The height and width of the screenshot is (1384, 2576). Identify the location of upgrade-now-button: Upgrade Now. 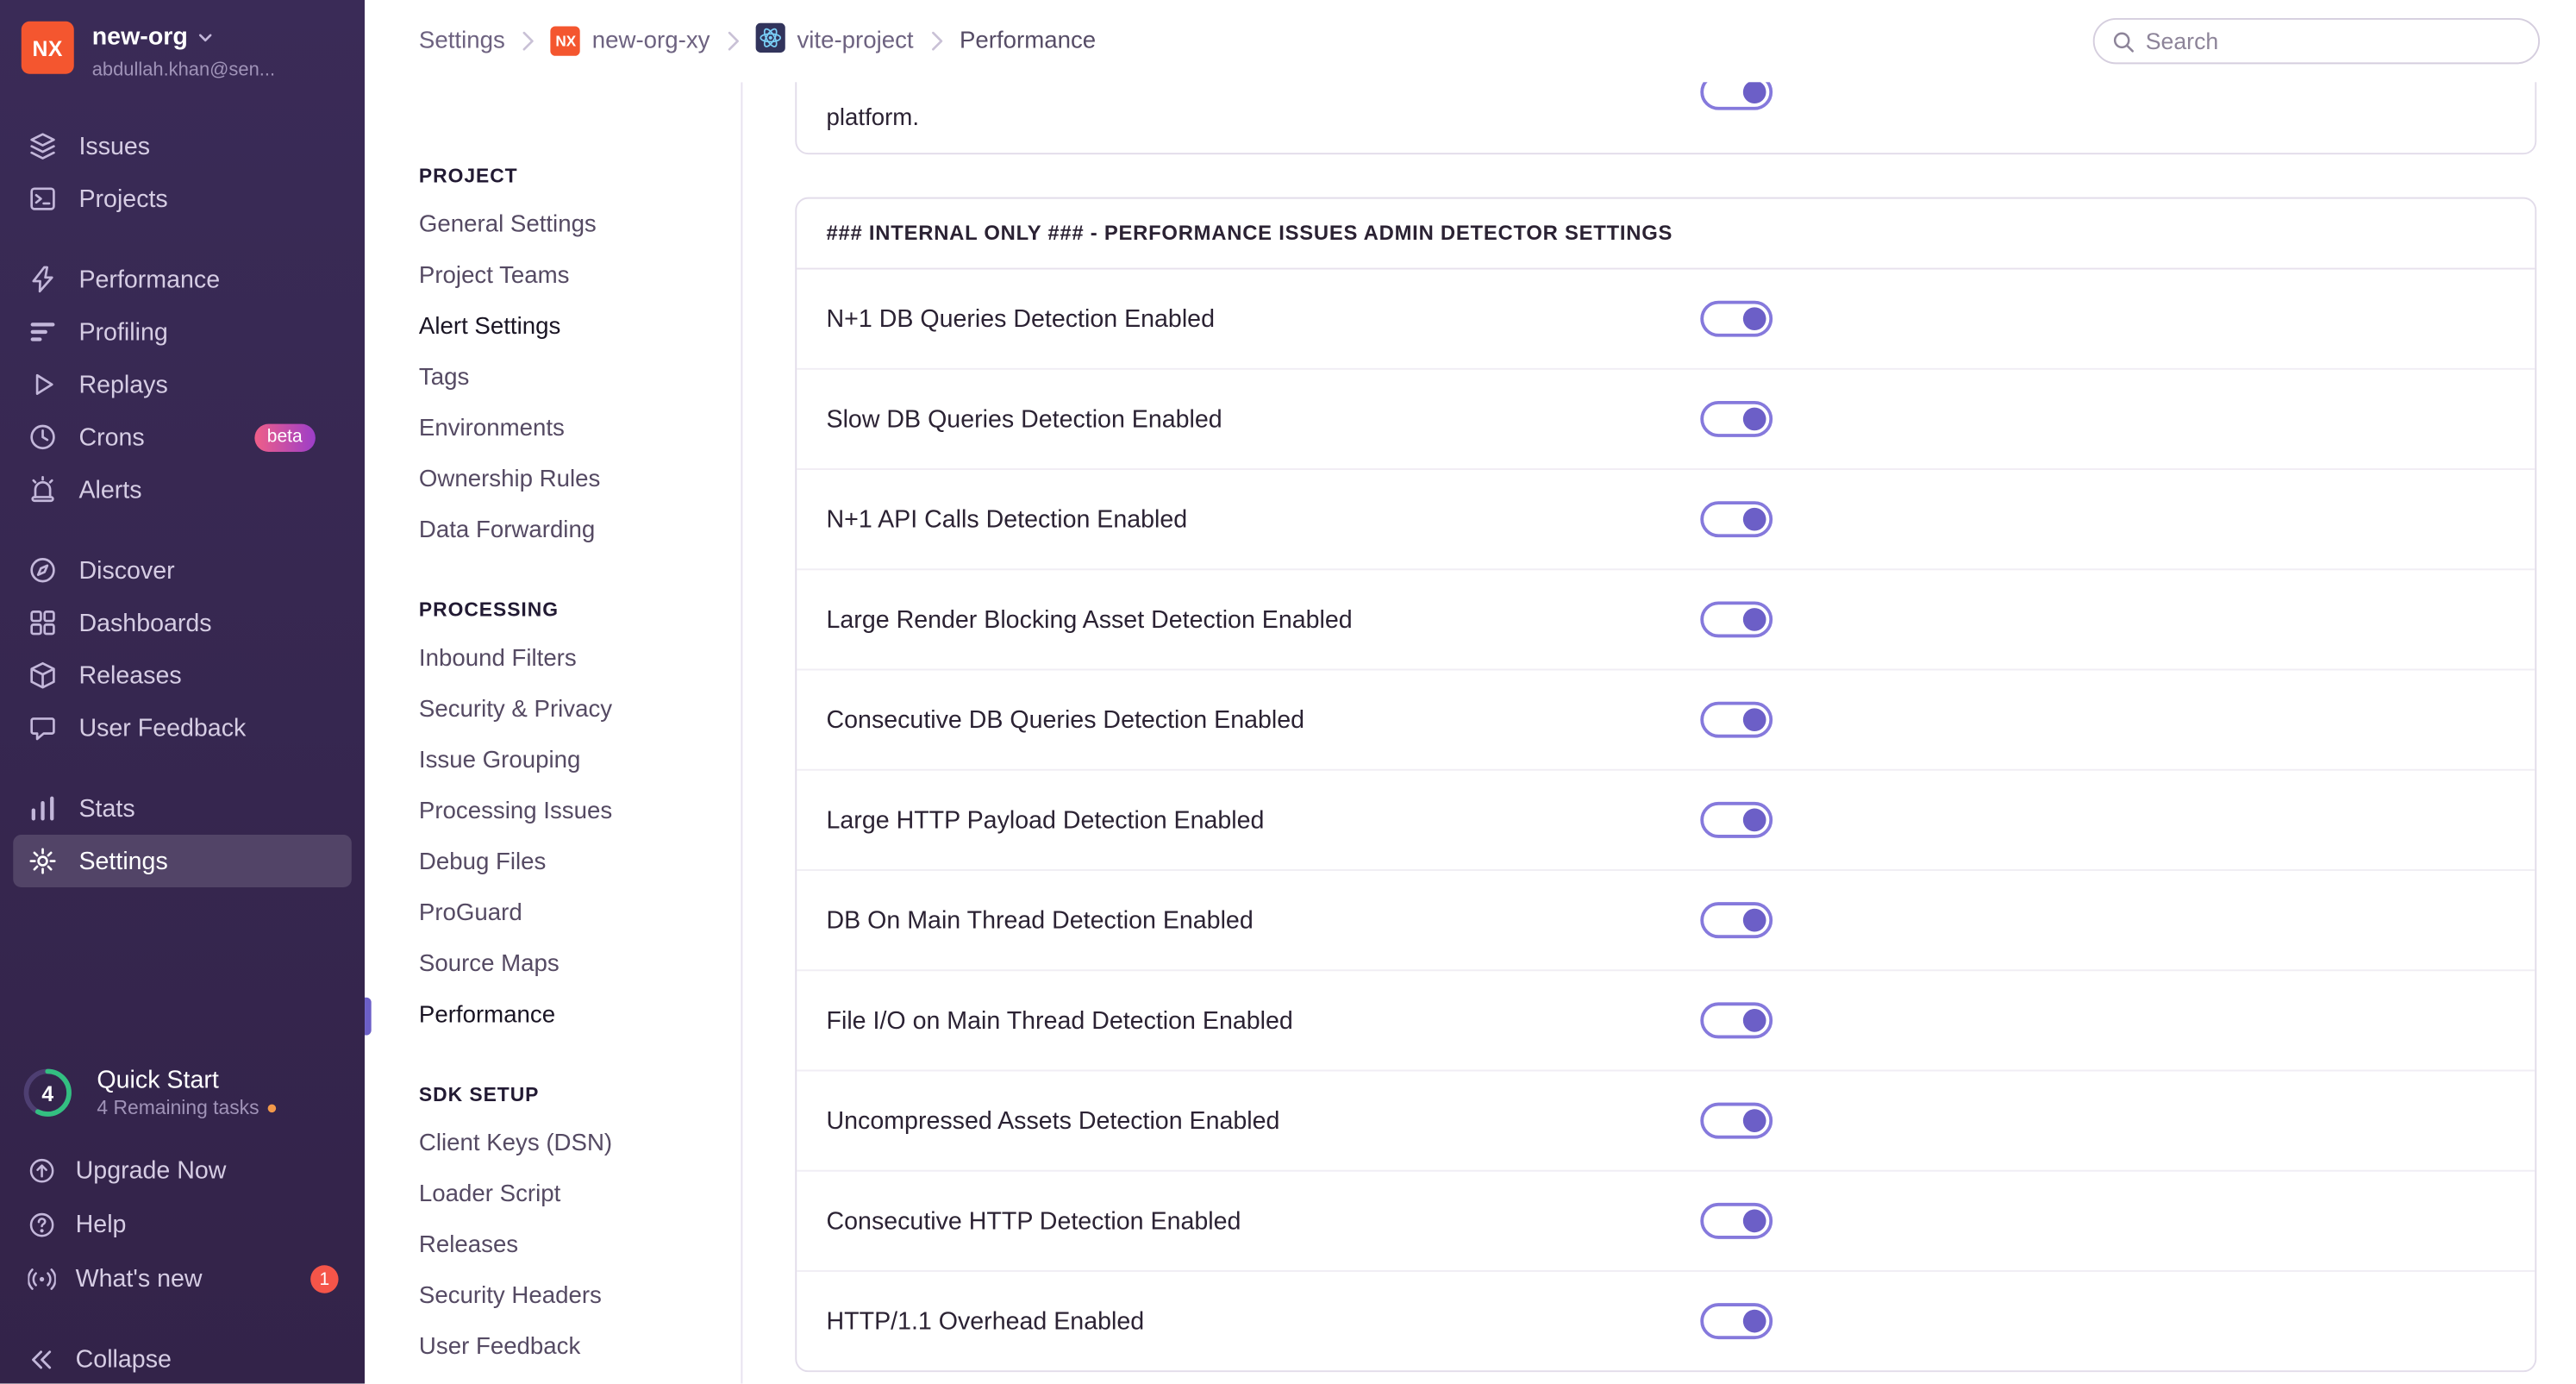
(182, 1170).